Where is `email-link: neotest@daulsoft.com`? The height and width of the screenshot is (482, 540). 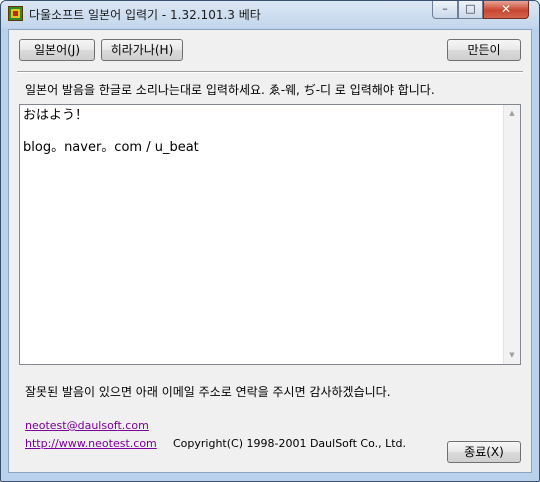 email-link: neotest@daulsoft.com is located at coordinates (87, 425).